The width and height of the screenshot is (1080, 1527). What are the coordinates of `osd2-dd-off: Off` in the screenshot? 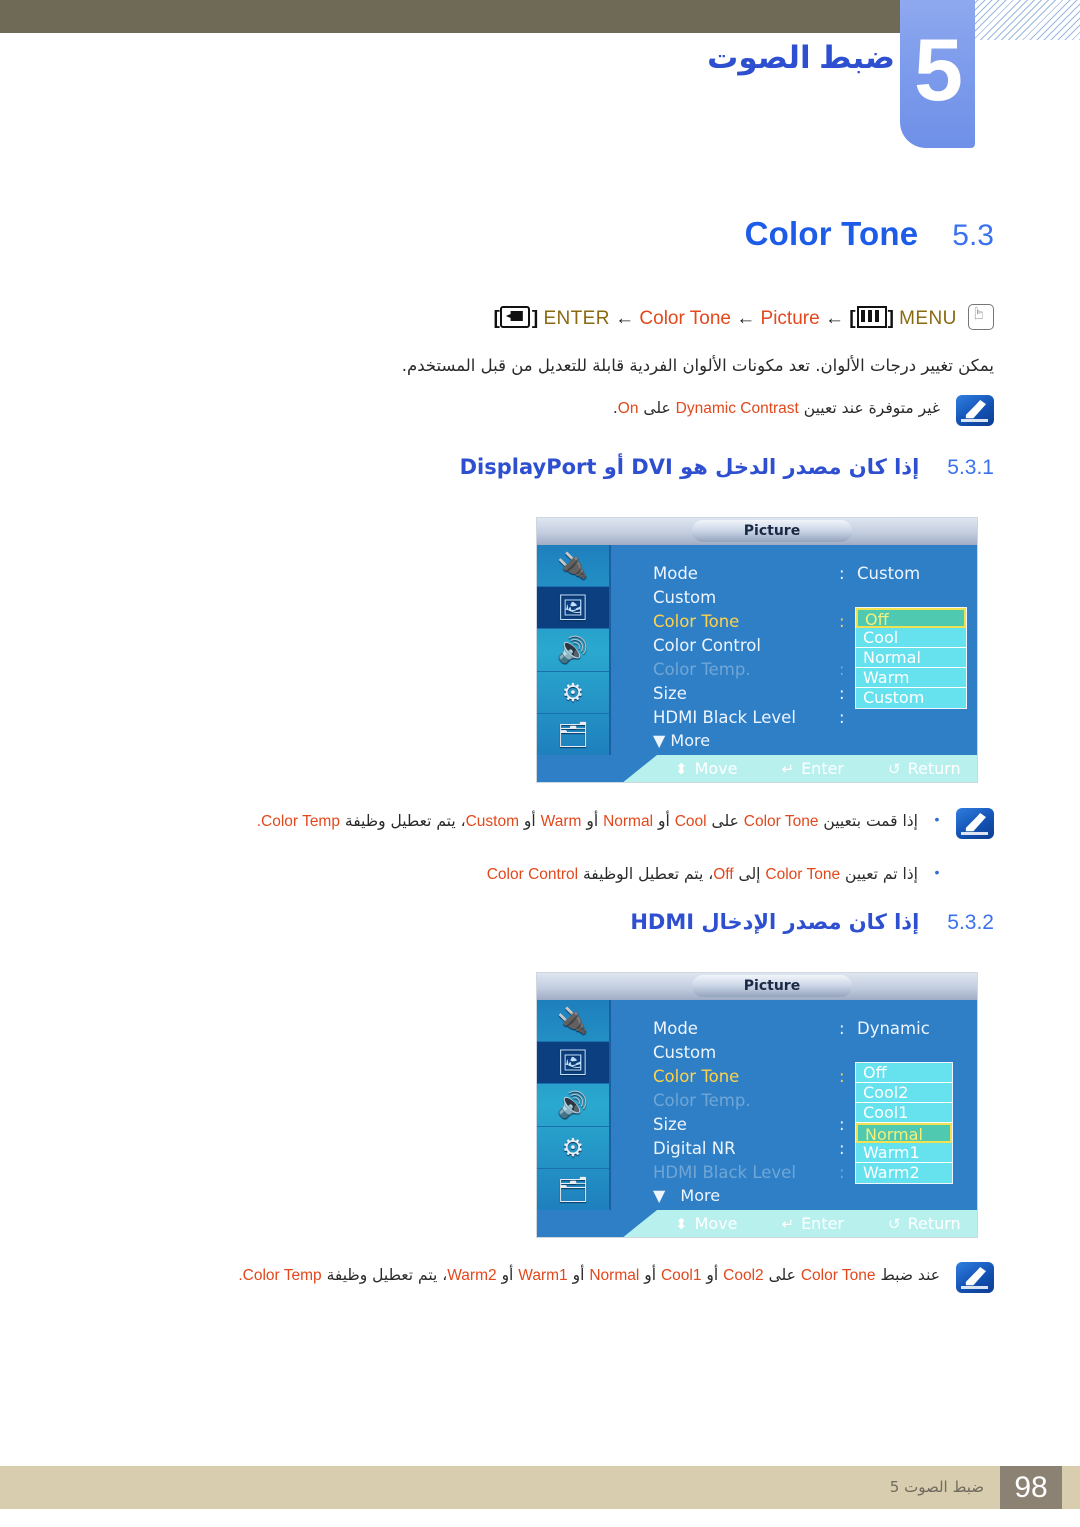 It's located at (904, 1073).